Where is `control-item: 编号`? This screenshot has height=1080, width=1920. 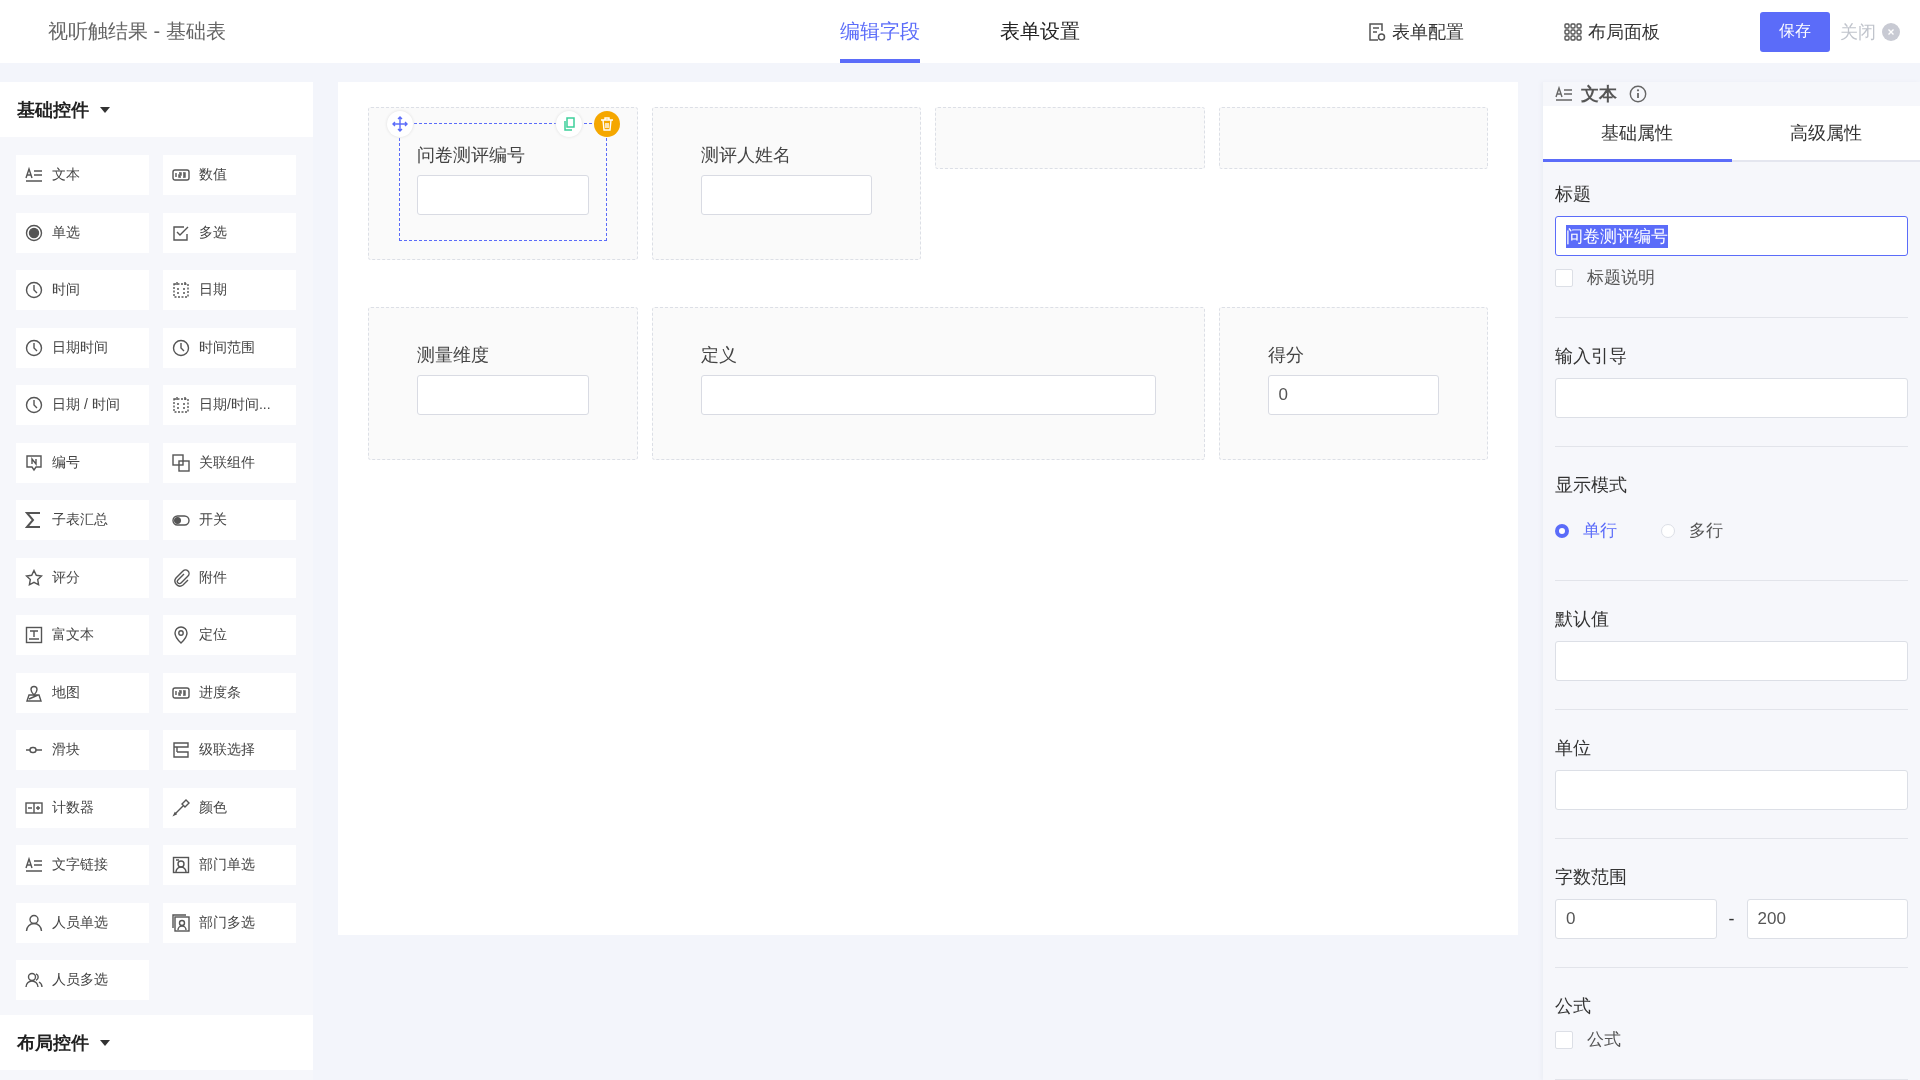
control-item: 编号 is located at coordinates (82, 462).